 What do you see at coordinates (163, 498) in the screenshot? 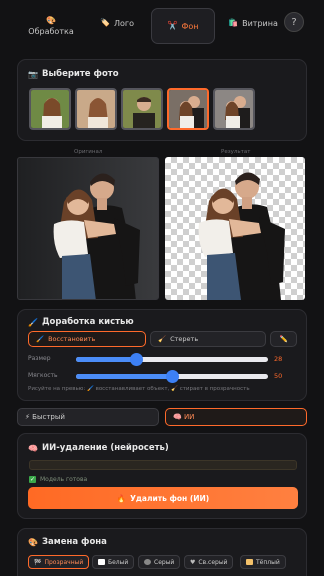
I see `remove-background-ai-button: 🔥 Удалить фон (ИИ)` at bounding box center [163, 498].